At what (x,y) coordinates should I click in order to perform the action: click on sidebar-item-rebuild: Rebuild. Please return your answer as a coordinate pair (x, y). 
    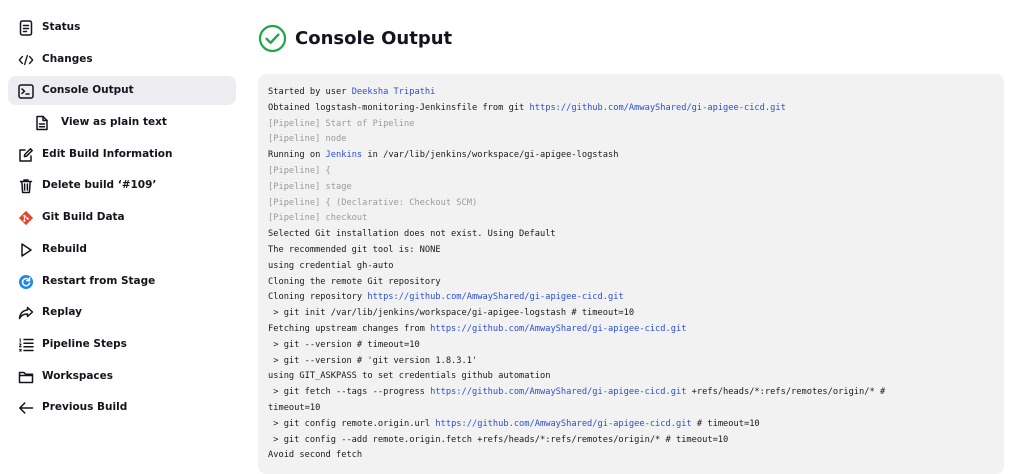
    Looking at the image, I should click on (122, 249).